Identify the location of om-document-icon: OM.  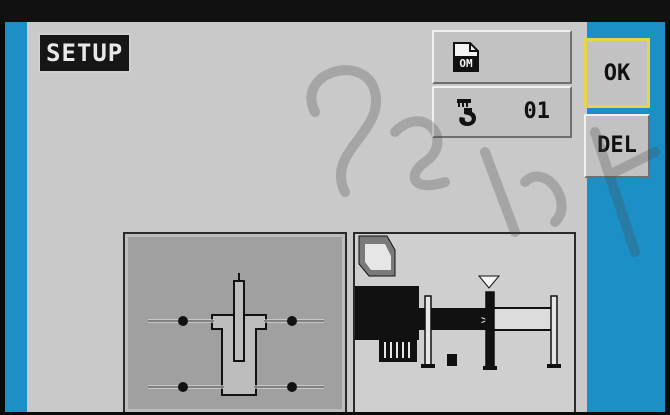
(466, 59).